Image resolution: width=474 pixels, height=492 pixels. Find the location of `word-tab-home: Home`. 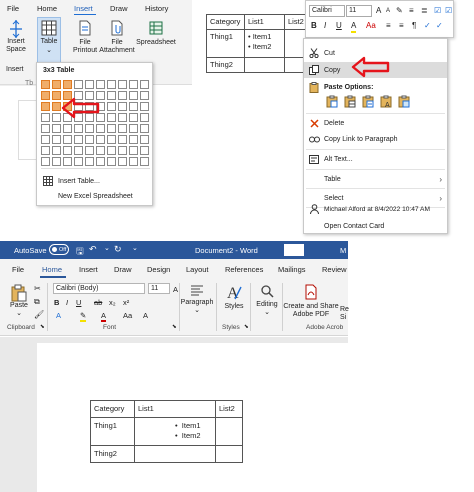

word-tab-home: Home is located at coordinates (52, 269).